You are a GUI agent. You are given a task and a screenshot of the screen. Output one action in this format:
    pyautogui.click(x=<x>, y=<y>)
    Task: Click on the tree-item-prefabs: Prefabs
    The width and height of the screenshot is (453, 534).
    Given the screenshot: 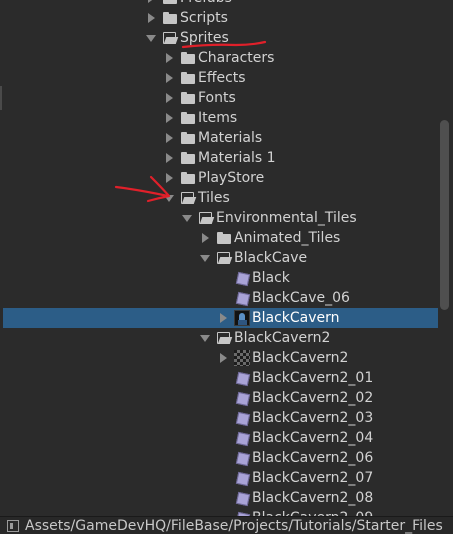 What is the action you would take?
    pyautogui.click(x=219, y=4)
    